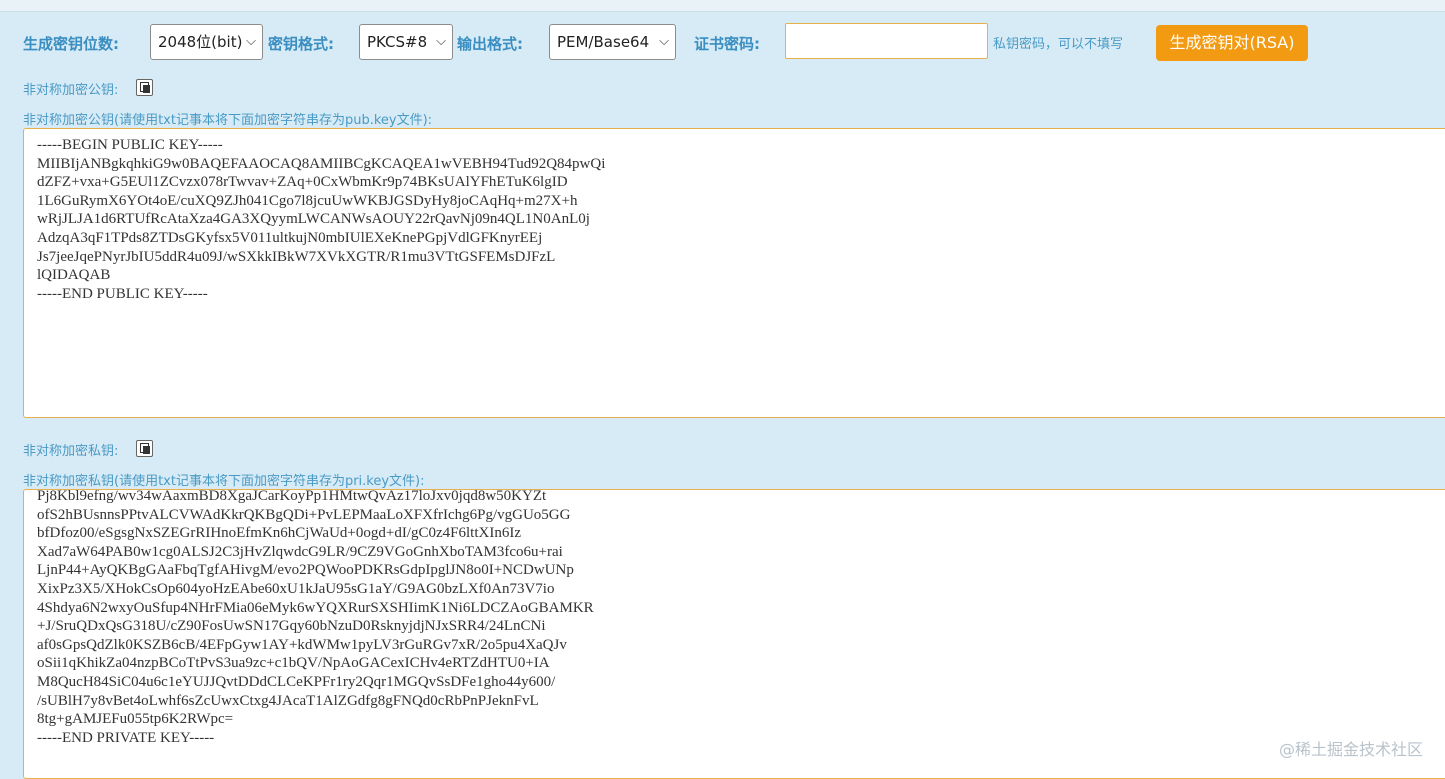 Image resolution: width=1445 pixels, height=779 pixels. Describe the element at coordinates (224, 481) in the screenshot. I see `private-key-textarea-label: 非对称加密私钥(请使用txt记事本将下面加密字符串存为pri.key文件):` at that location.